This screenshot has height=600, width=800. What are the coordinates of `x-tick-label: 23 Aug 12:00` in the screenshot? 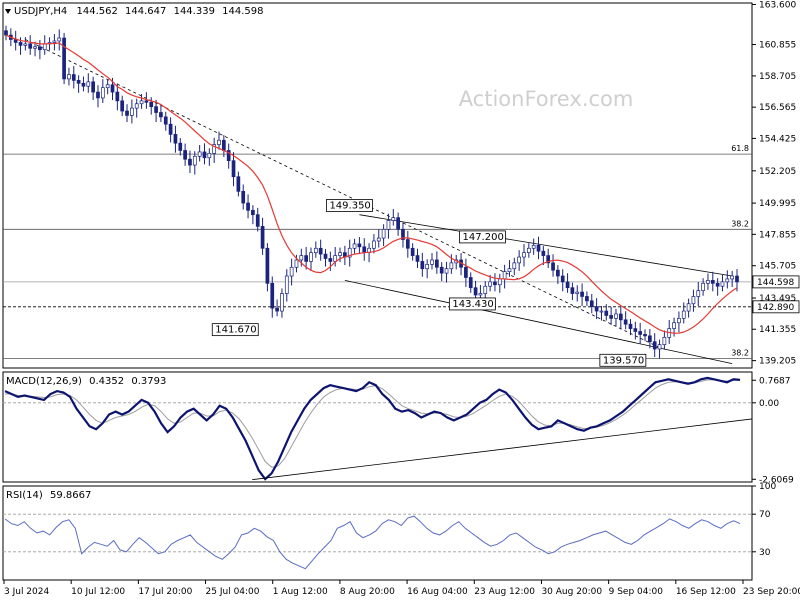 It's located at (504, 592).